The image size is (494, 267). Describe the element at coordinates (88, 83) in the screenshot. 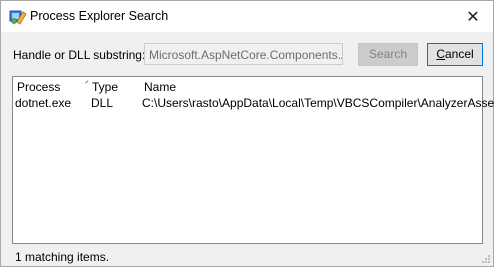

I see `sort-indicator-icon` at that location.